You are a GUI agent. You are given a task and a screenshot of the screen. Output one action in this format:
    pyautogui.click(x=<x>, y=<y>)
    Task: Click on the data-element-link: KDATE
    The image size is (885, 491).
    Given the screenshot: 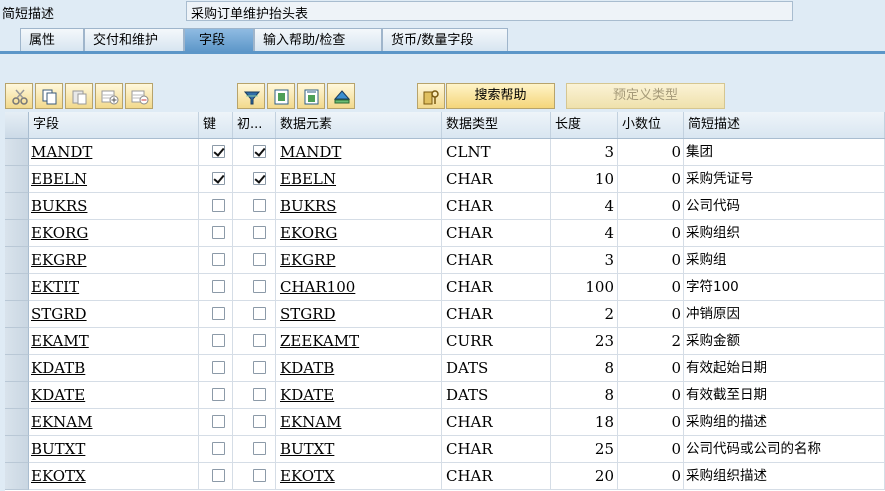 What is the action you would take?
    pyautogui.click(x=307, y=395)
    